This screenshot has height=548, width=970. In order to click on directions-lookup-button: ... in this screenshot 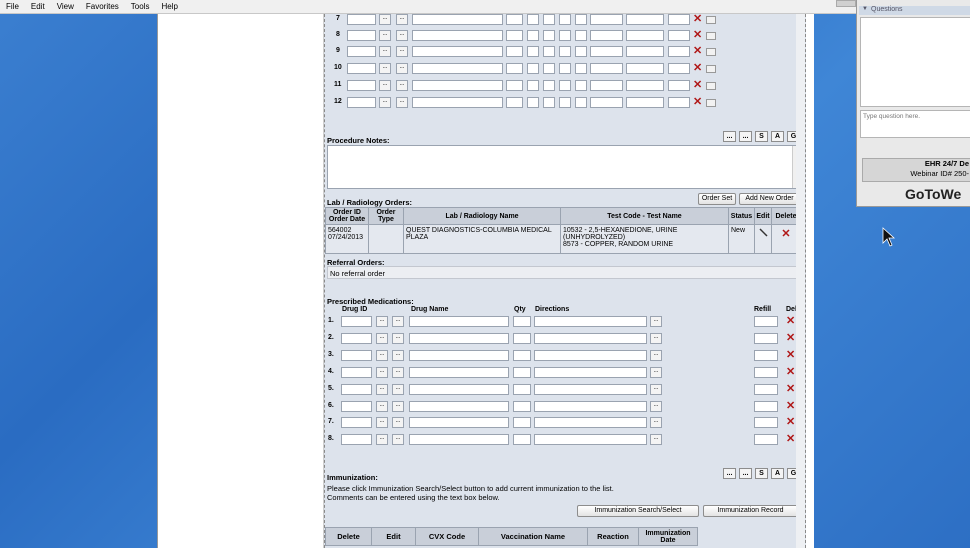, I will do `click(656, 372)`.